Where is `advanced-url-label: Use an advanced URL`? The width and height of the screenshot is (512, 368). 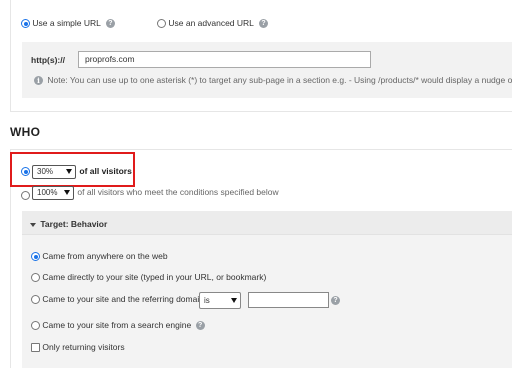 advanced-url-label: Use an advanced URL is located at coordinates (211, 23).